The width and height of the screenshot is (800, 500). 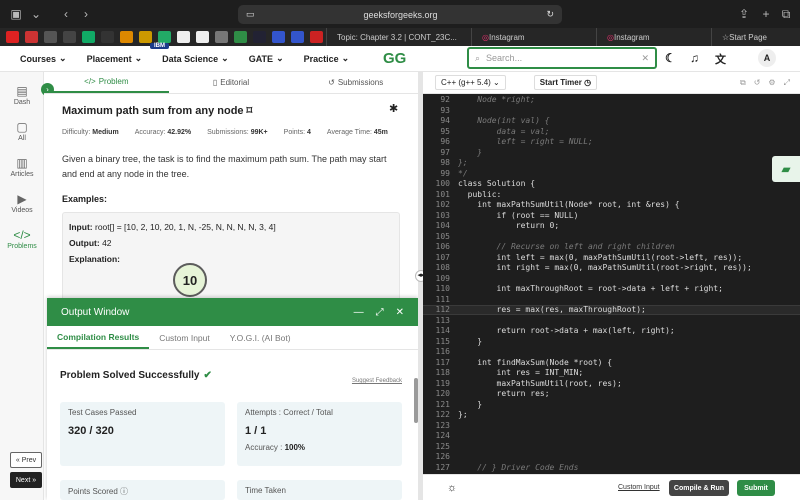 I want to click on bookmark-icon: ⌑, so click(x=250, y=110).